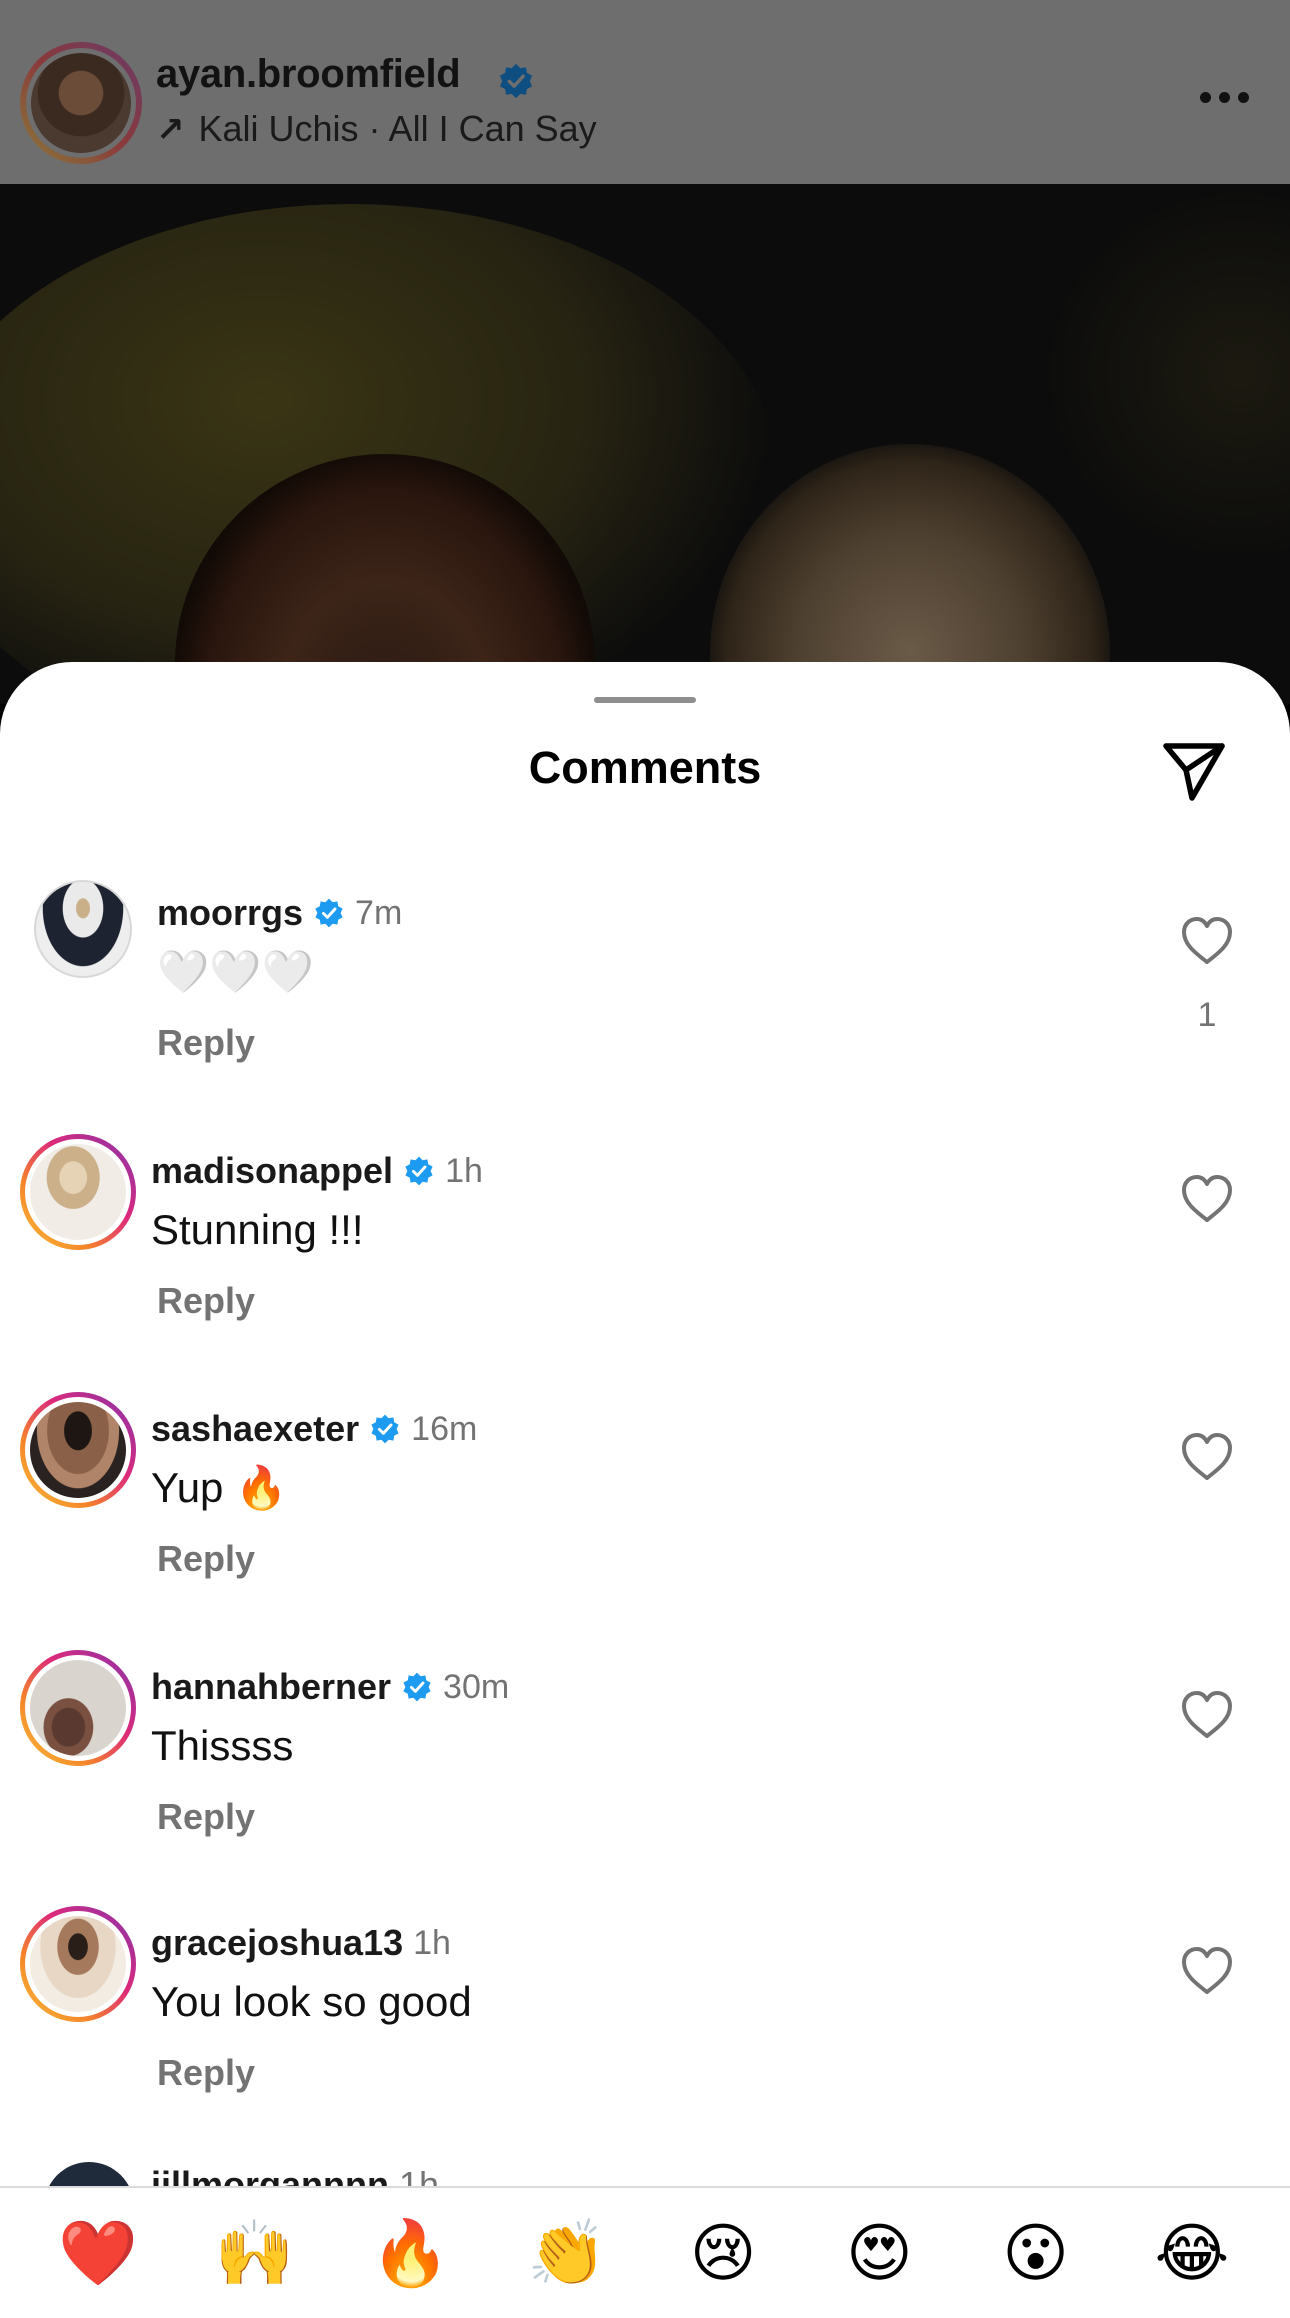 The width and height of the screenshot is (1290, 2318). Describe the element at coordinates (98, 2253) in the screenshot. I see `emoji-heart-button: ❤️` at that location.